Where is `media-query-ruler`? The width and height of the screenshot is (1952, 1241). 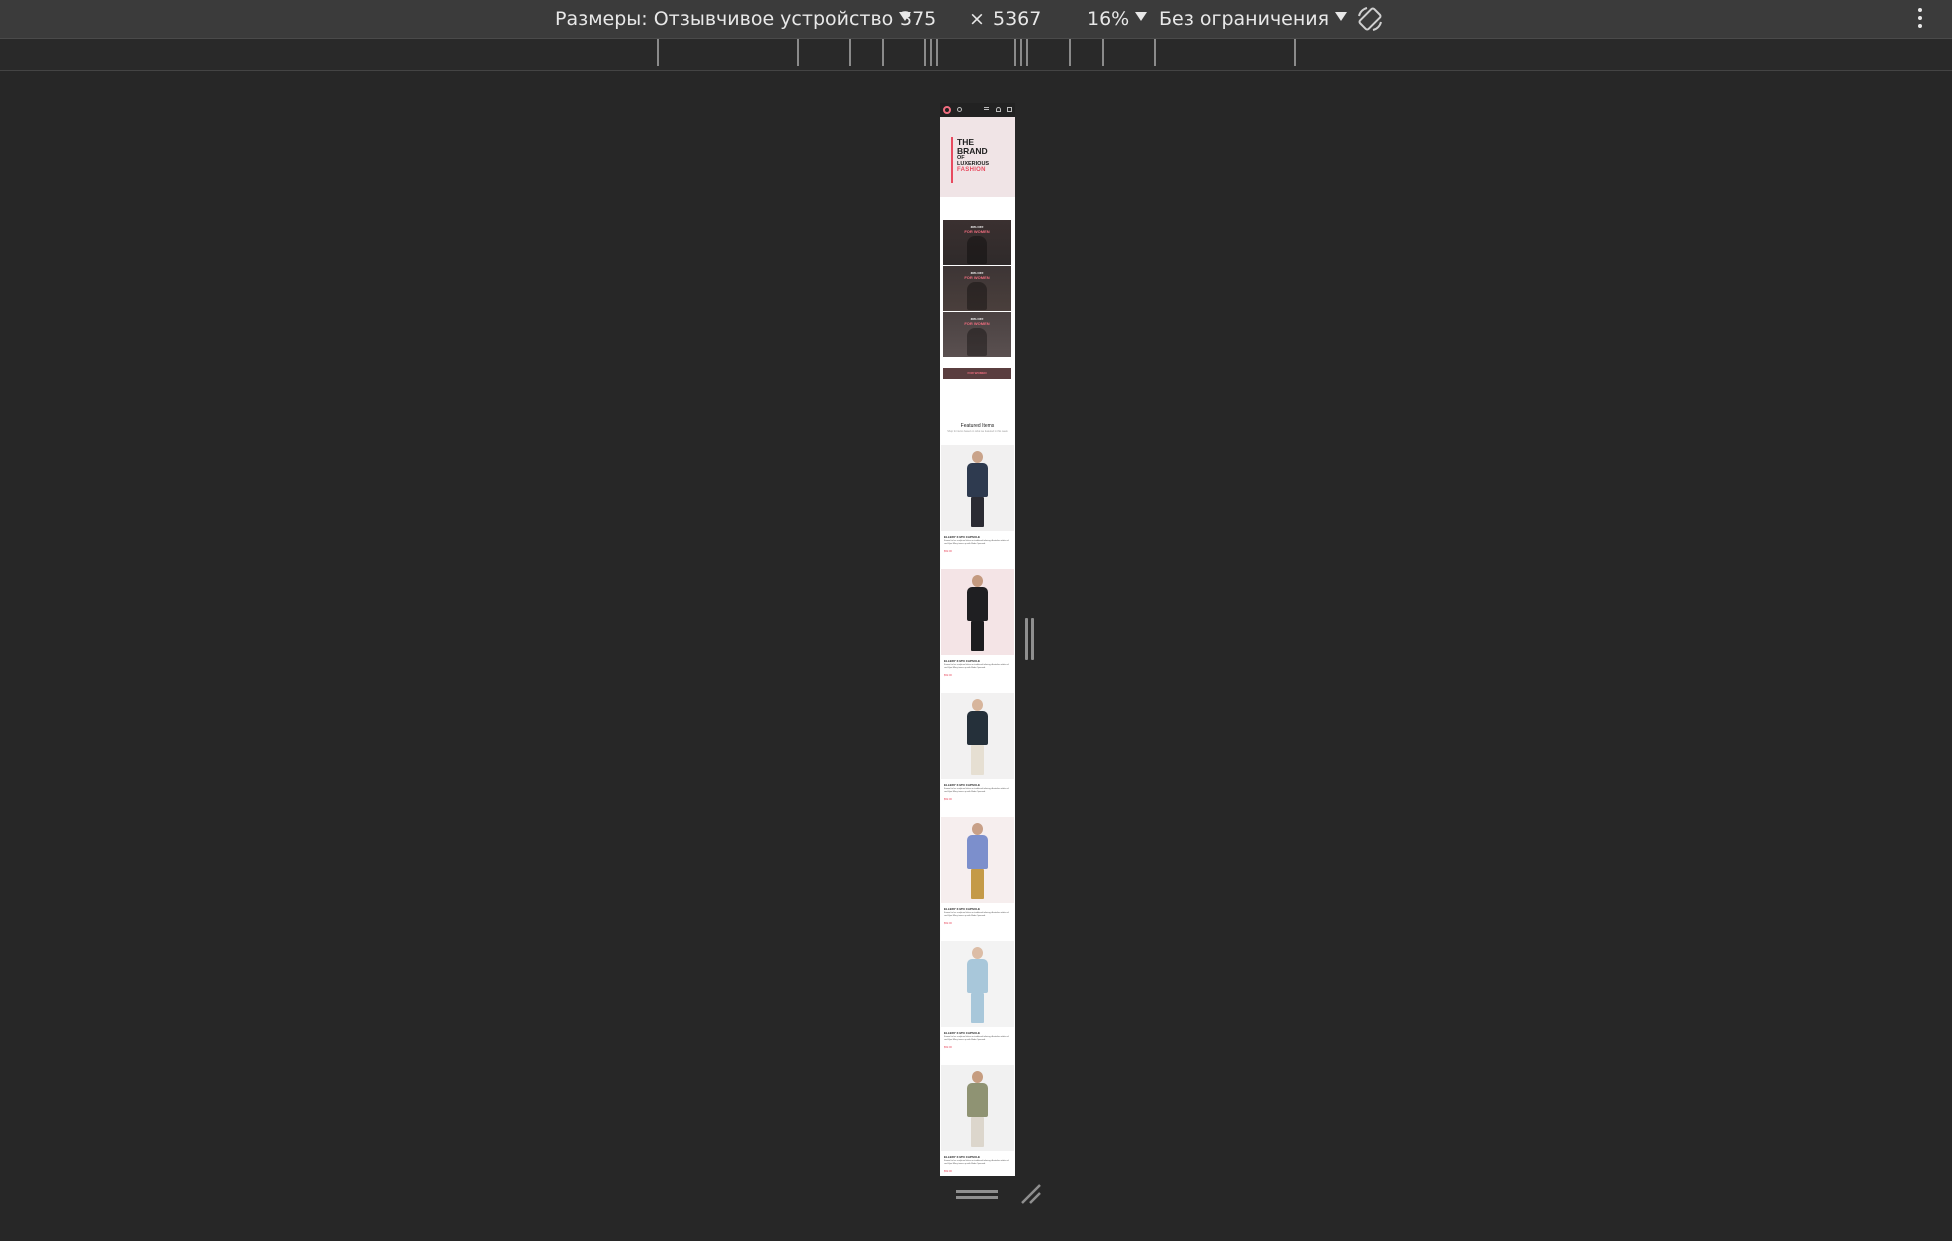 media-query-ruler is located at coordinates (976, 55).